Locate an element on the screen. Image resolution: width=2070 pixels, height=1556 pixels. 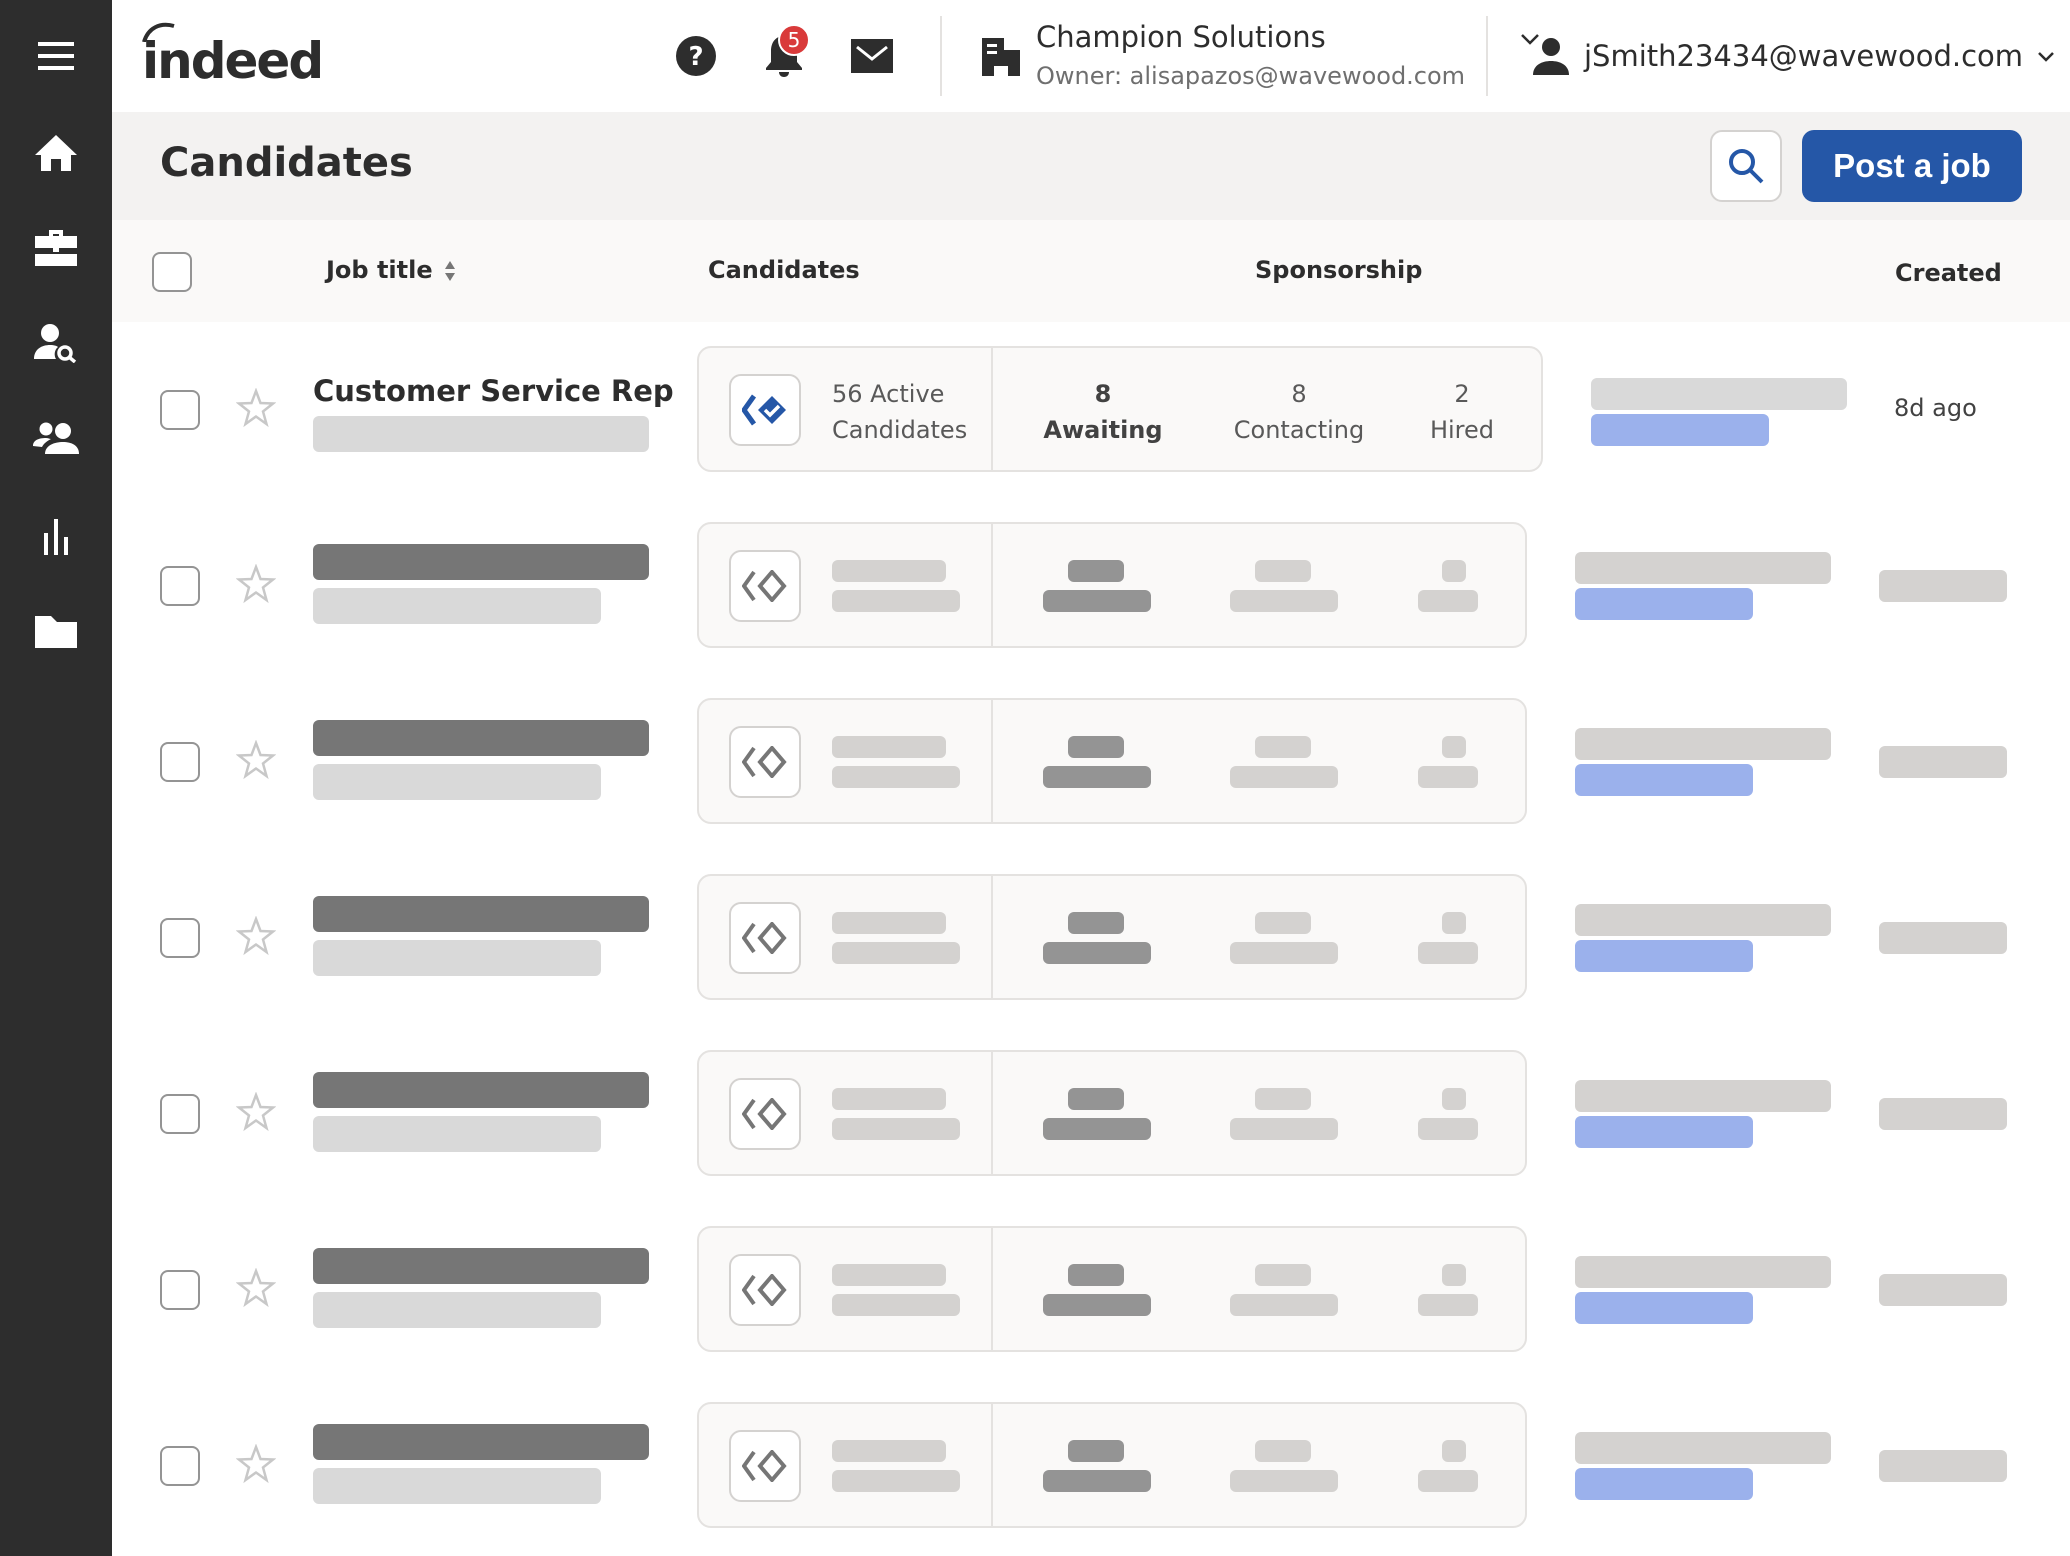
folder-icon is located at coordinates (56, 632).